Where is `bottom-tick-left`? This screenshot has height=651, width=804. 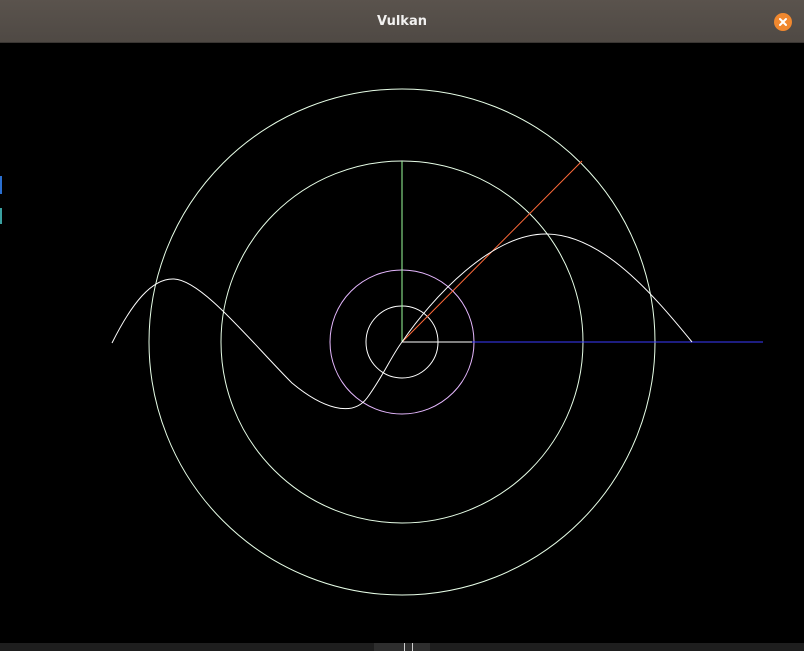 bottom-tick-left is located at coordinates (404, 647).